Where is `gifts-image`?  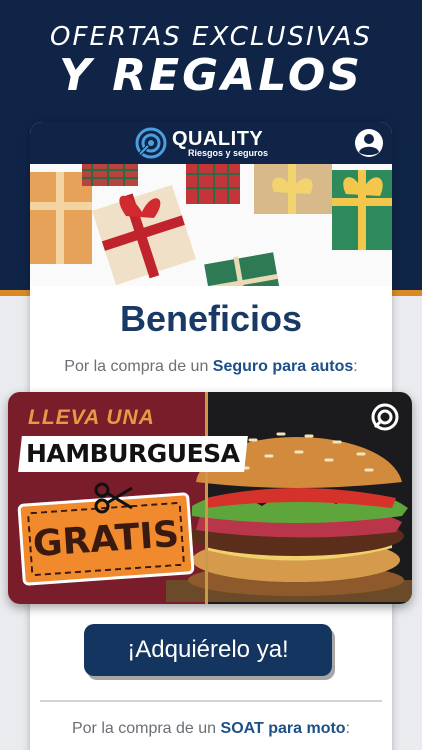 gifts-image is located at coordinates (211, 225).